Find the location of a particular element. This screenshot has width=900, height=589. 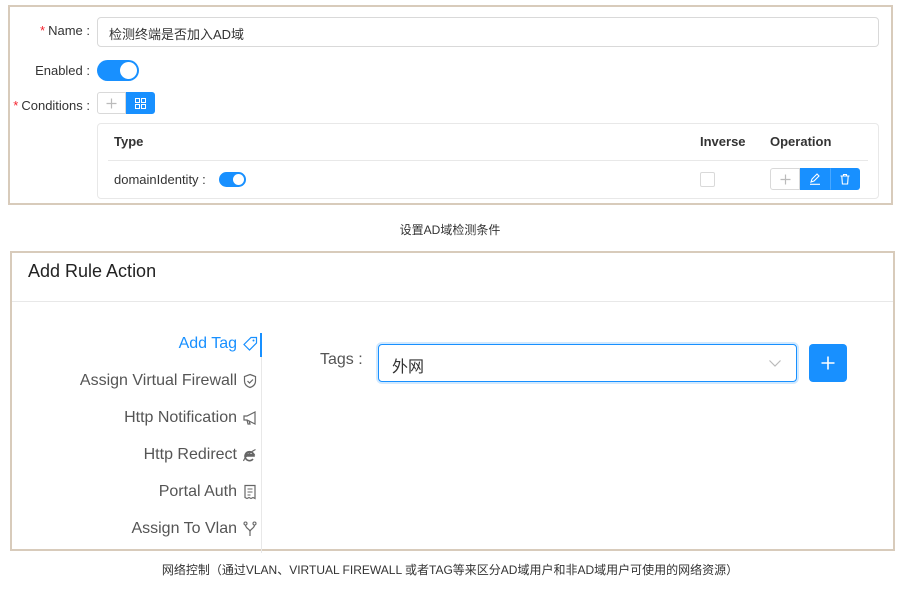

condition-switch is located at coordinates (232, 179).